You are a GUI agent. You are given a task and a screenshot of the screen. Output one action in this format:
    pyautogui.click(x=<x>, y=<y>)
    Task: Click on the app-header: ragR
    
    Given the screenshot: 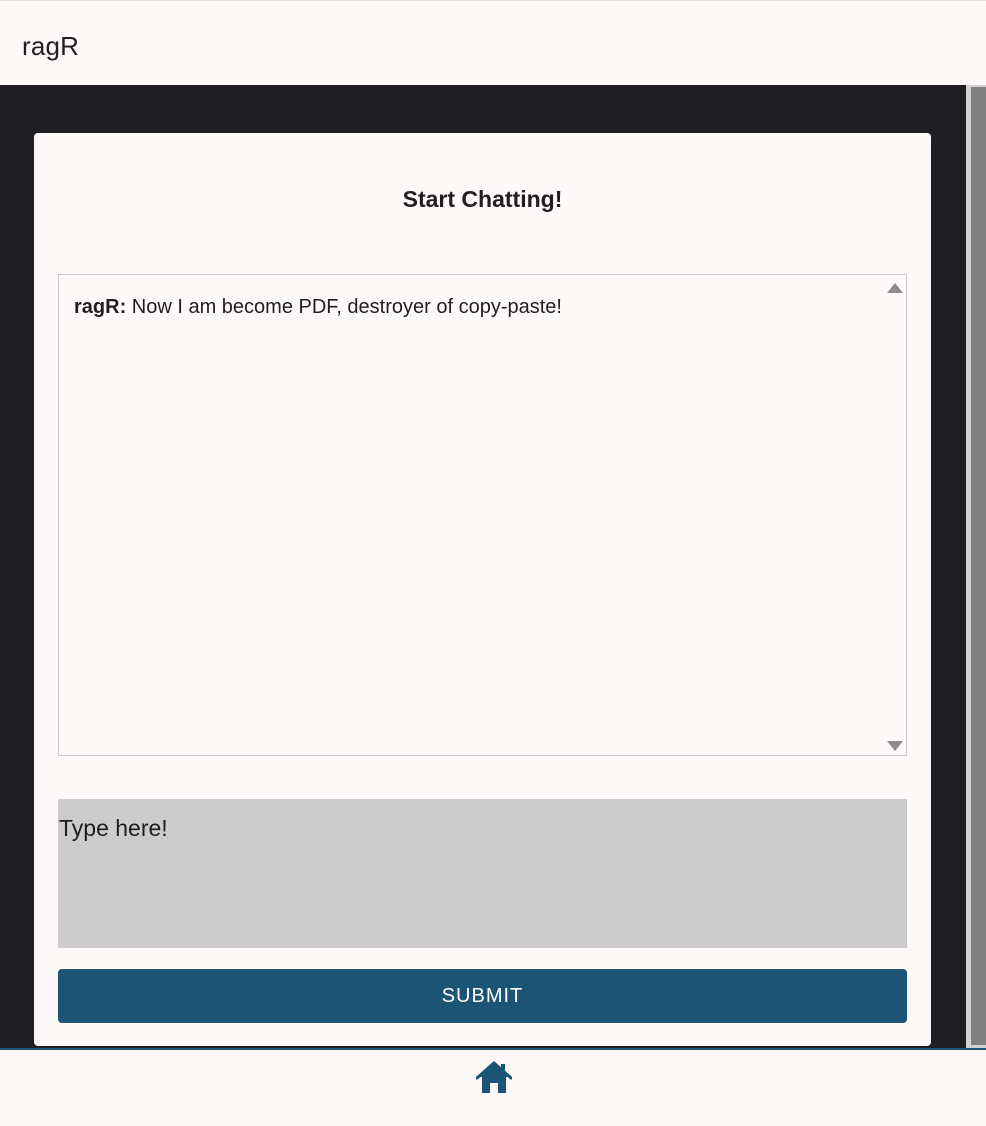 What is the action you would take?
    pyautogui.click(x=493, y=42)
    